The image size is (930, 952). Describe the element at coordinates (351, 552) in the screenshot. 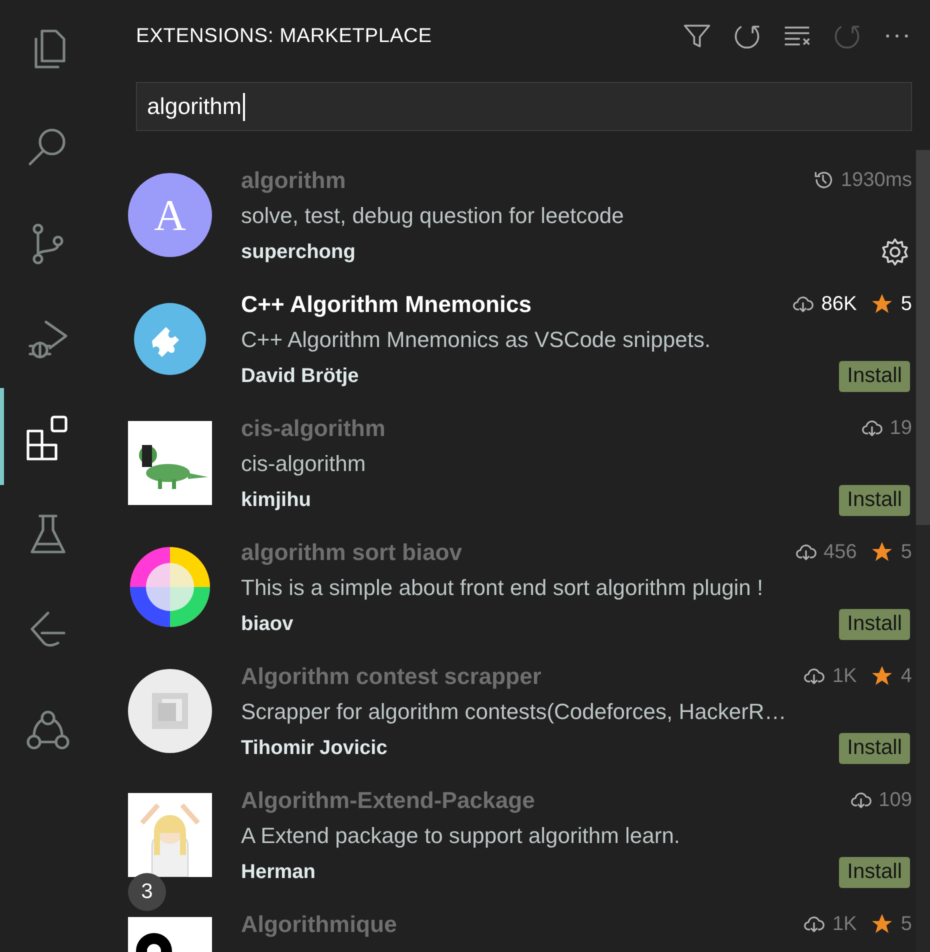

I see `extension-name: algorithm sort biaov` at that location.